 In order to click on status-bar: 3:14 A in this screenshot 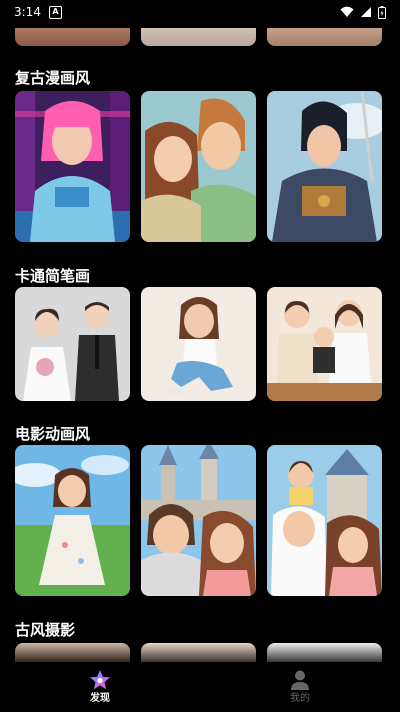, I will do `click(200, 12)`.